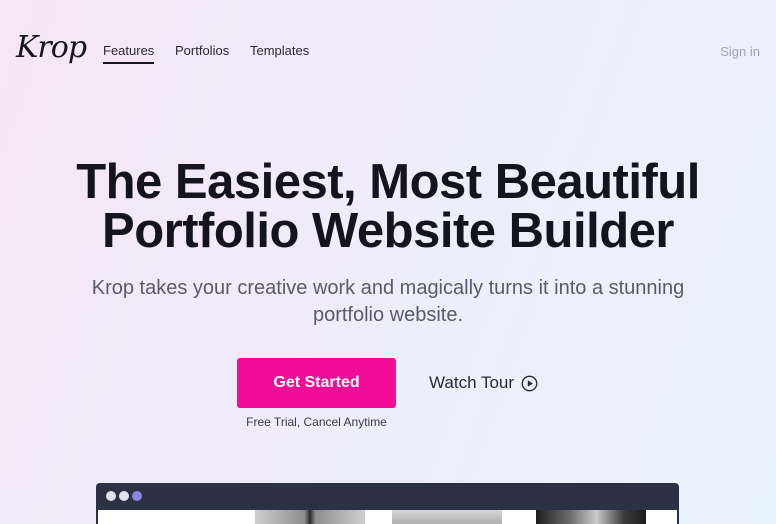 This screenshot has height=524, width=776. What do you see at coordinates (529, 383) in the screenshot?
I see `play-circle-icon` at bounding box center [529, 383].